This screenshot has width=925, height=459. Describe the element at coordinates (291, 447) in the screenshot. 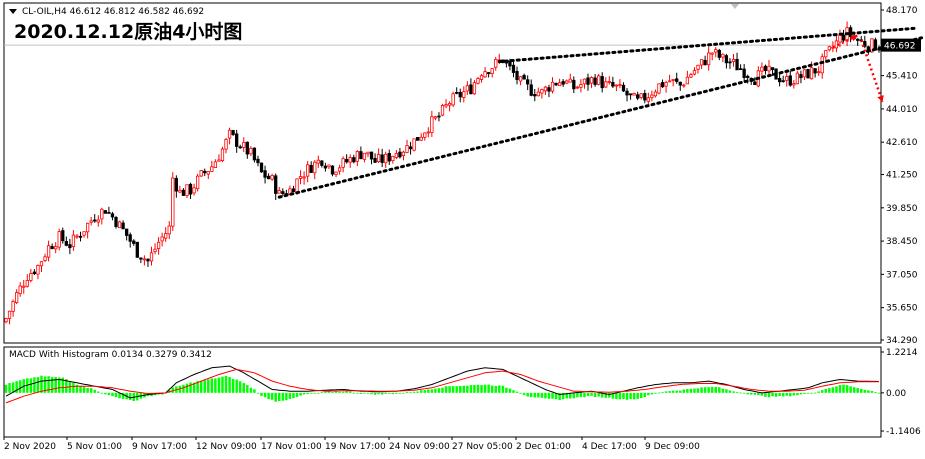

I see `x-tick-label: 17 Nov 01:00` at that location.